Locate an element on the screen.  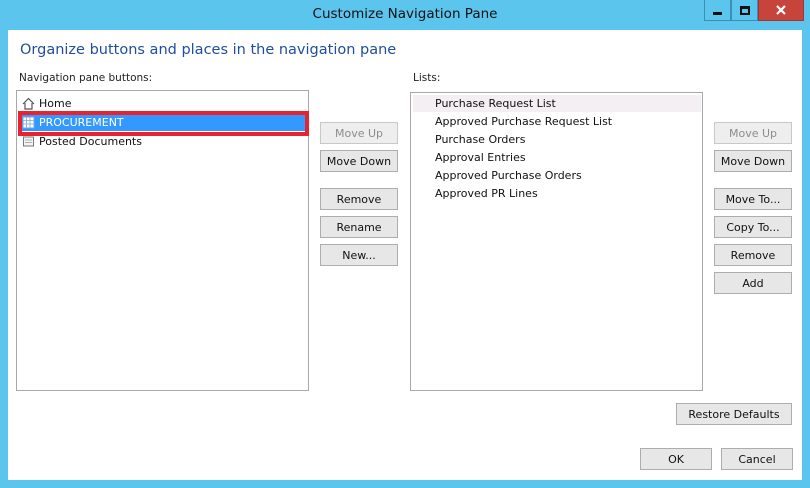
document-icon is located at coordinates (28, 141).